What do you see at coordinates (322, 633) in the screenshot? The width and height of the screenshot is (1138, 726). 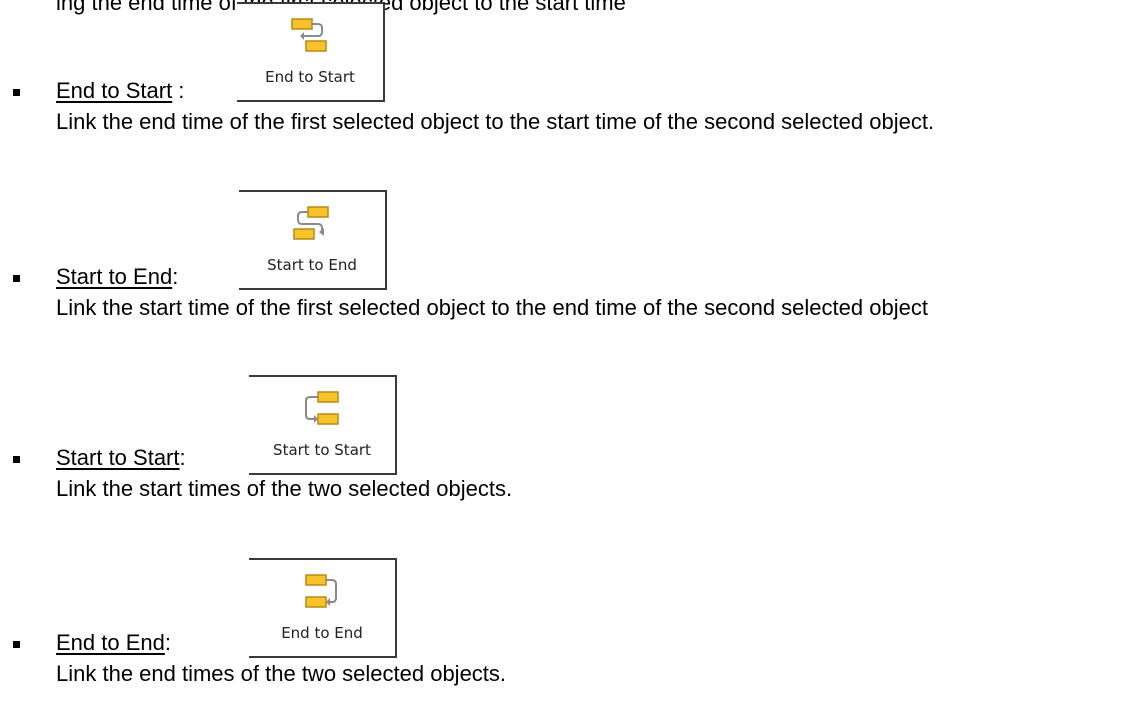 I see `button-label: End to End` at bounding box center [322, 633].